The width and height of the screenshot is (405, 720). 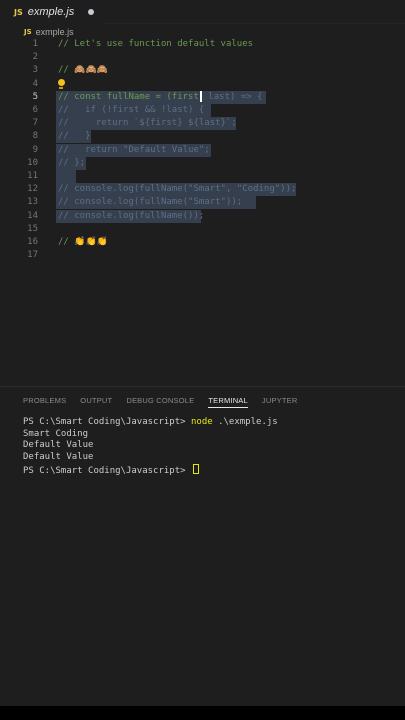 I want to click on code-line: 7 // return `${first} ${last}`;, so click(x=202, y=124).